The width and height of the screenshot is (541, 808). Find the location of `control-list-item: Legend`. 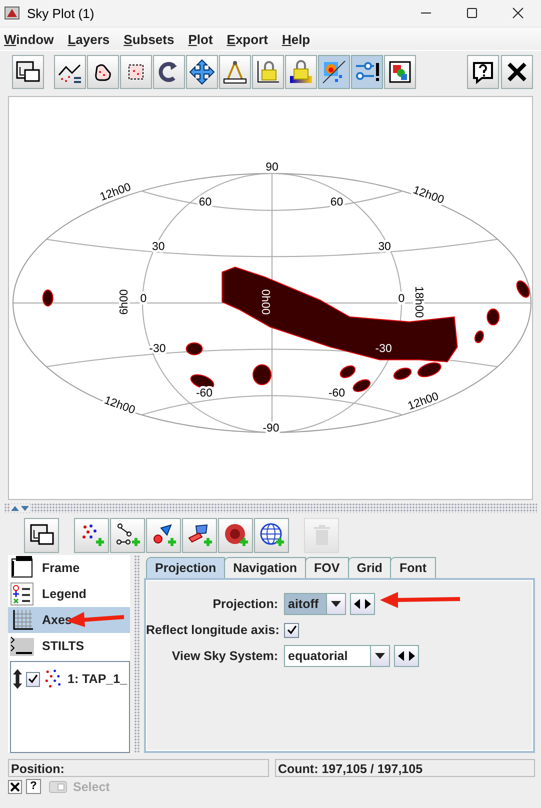

control-list-item: Legend is located at coordinates (69, 594).